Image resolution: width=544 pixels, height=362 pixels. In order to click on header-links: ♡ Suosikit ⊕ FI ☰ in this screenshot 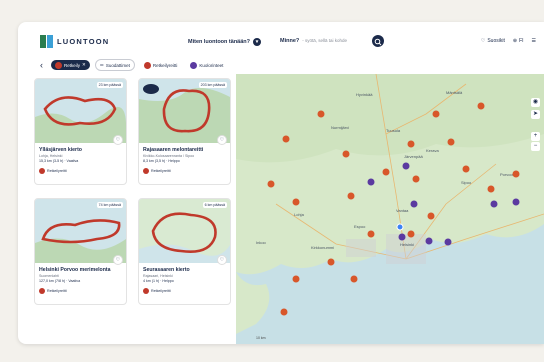, I will do `click(508, 41)`.